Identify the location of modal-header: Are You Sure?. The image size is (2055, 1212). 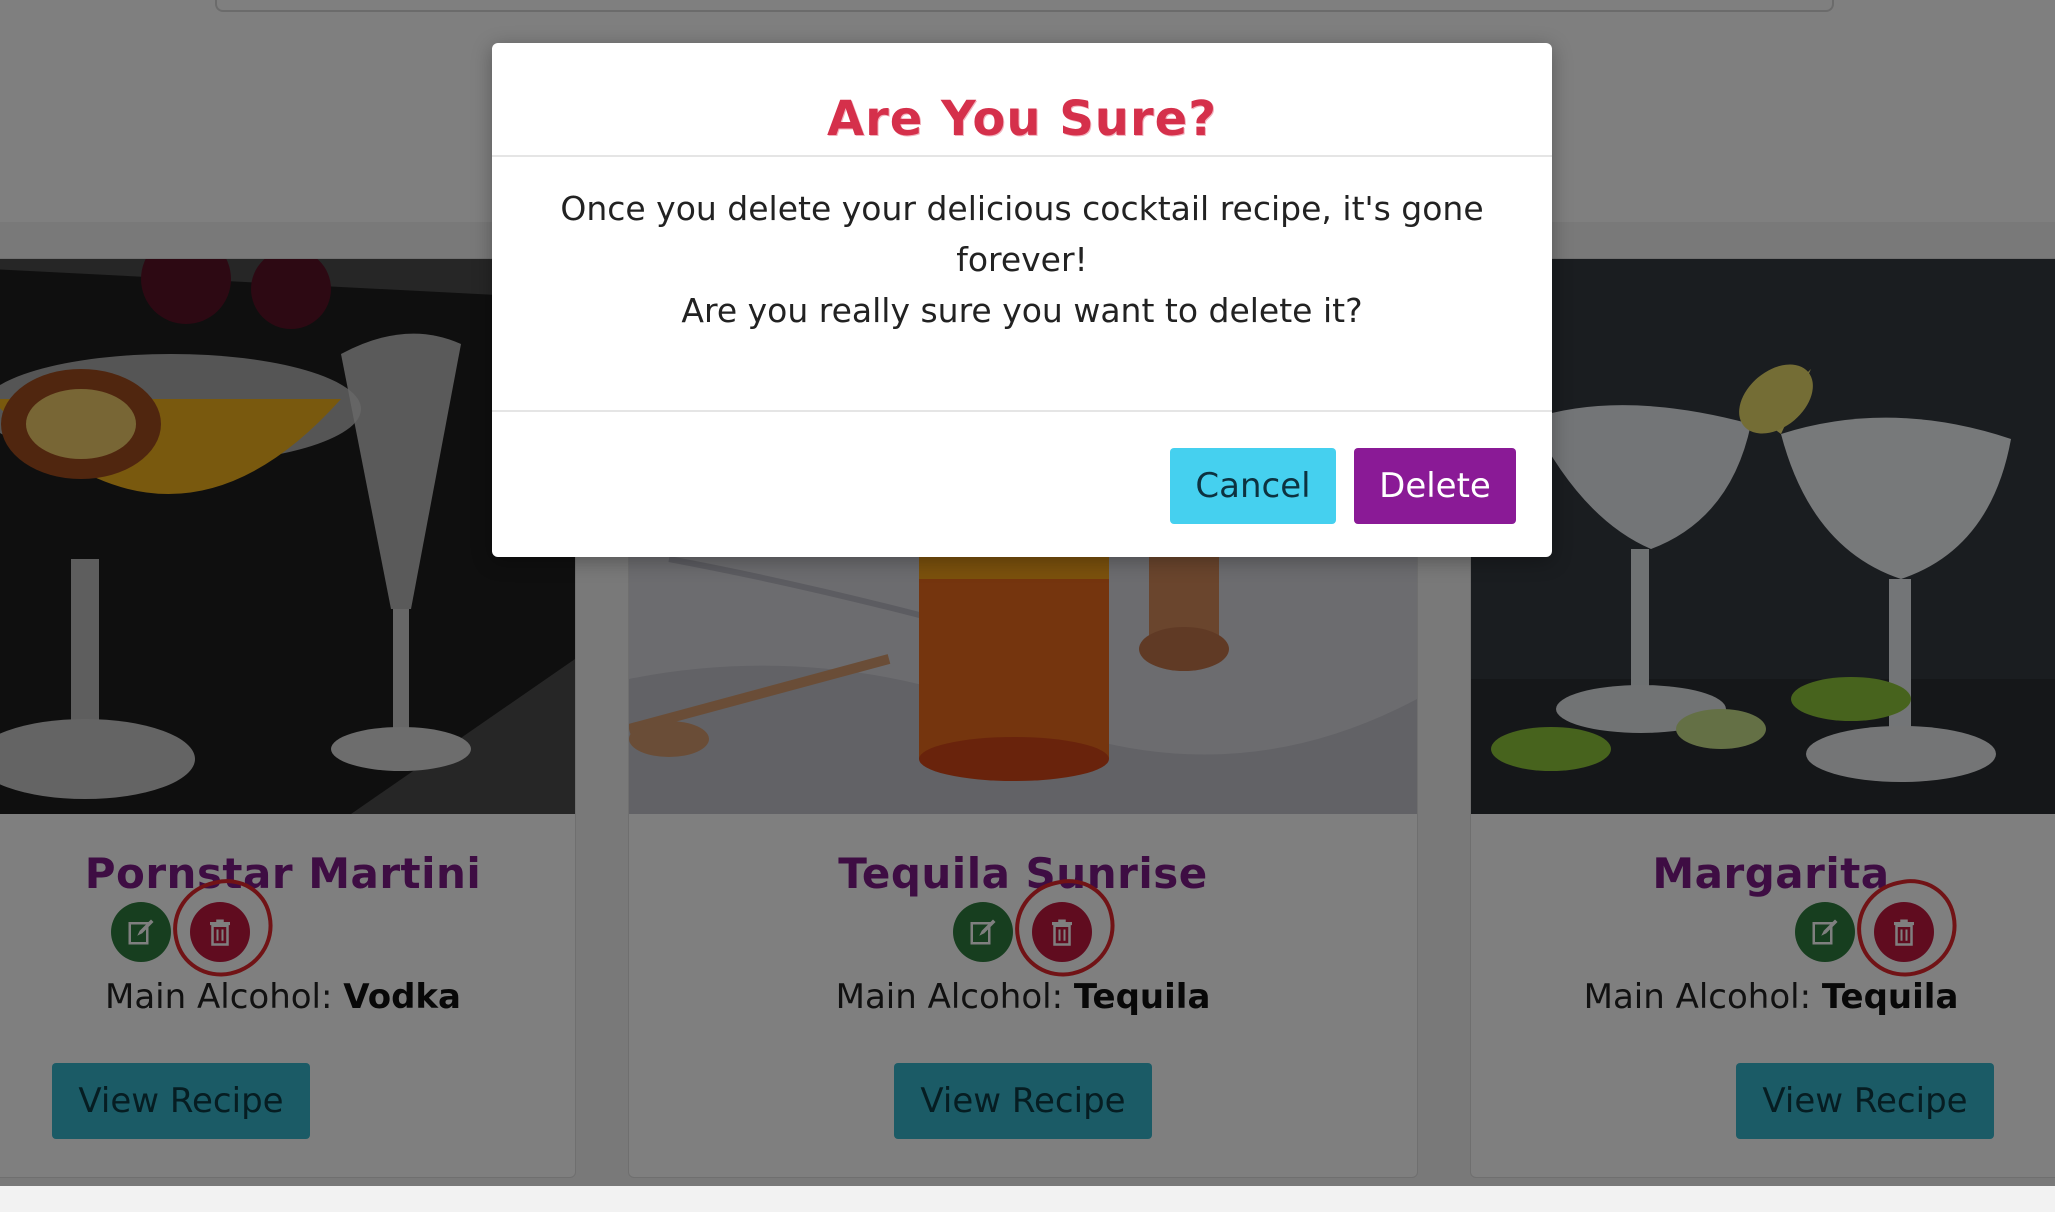
(1022, 100).